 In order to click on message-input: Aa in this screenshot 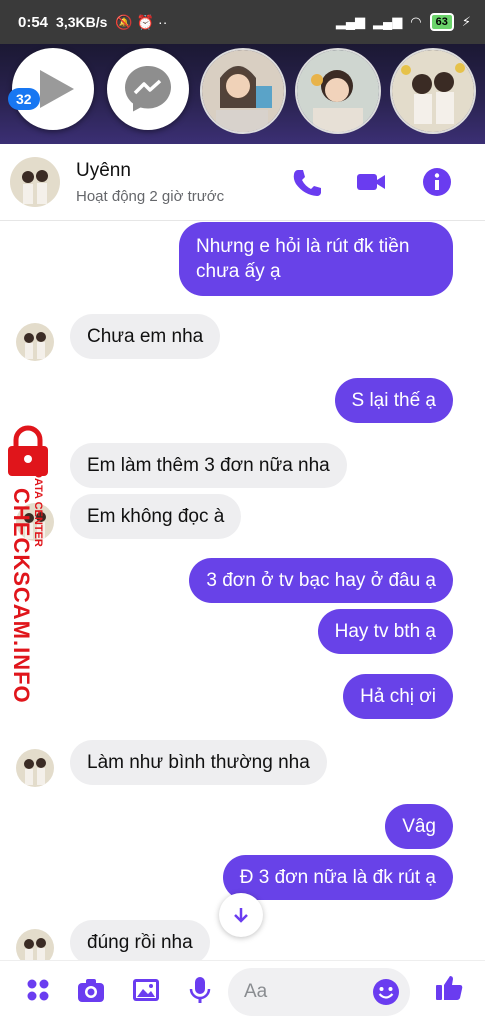, I will do `click(319, 992)`.